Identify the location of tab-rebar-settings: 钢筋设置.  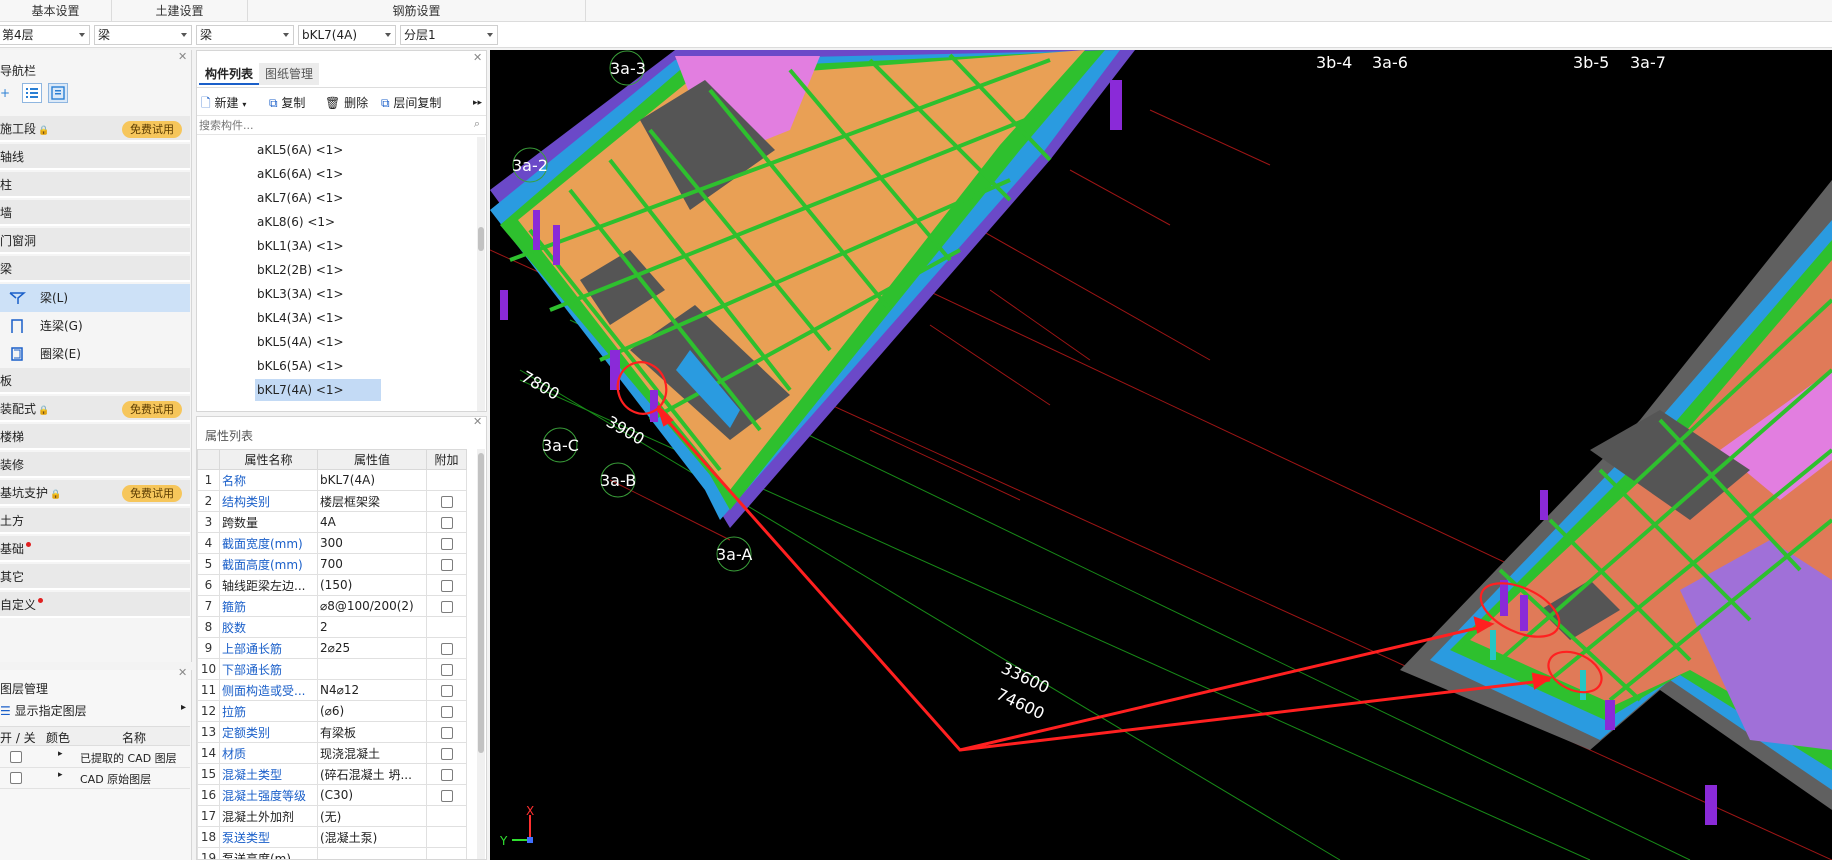
(417, 11).